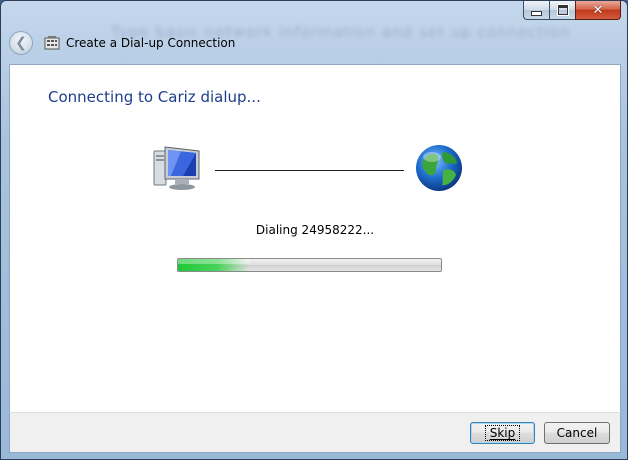 The height and width of the screenshot is (460, 628). I want to click on globe-icon, so click(439, 168).